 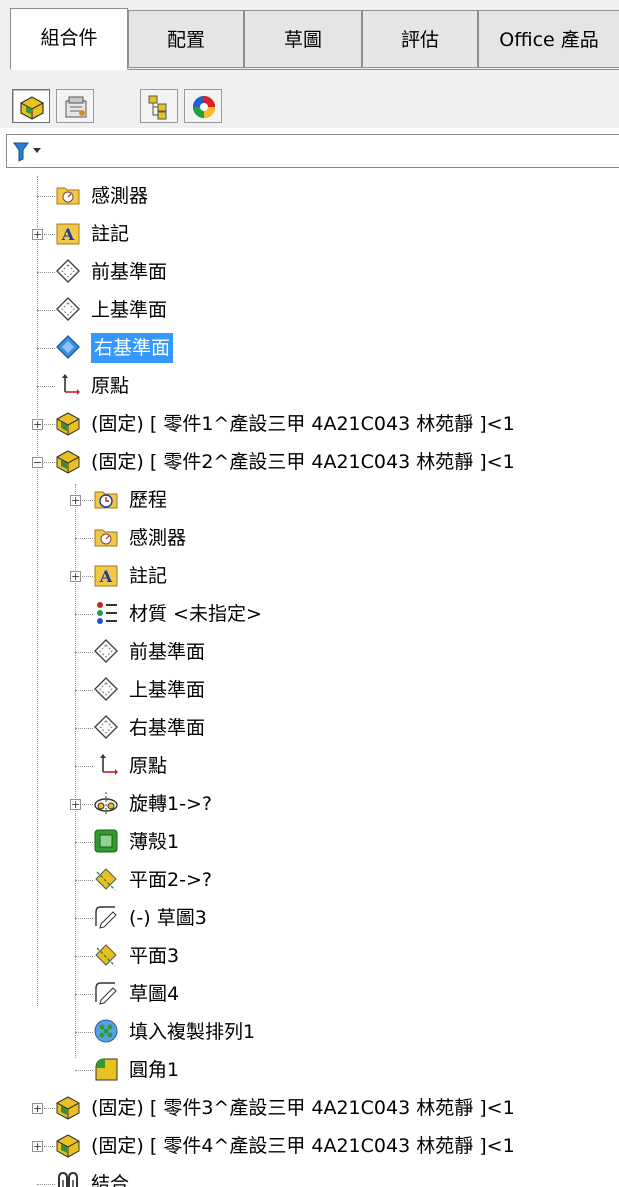 I want to click on tree-label: (固定) [ 零件4^產設三甲 4A21C043 林苑靜 ]<1, so click(x=303, y=1146).